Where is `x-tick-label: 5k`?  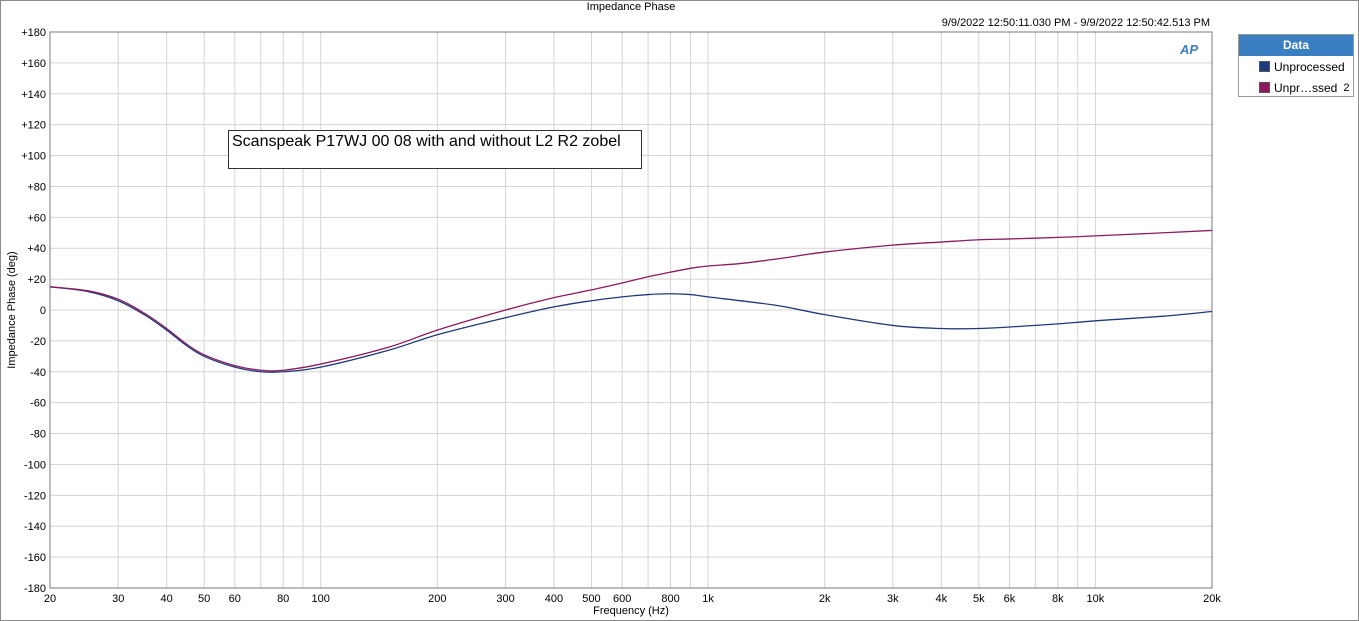
x-tick-label: 5k is located at coordinates (979, 599).